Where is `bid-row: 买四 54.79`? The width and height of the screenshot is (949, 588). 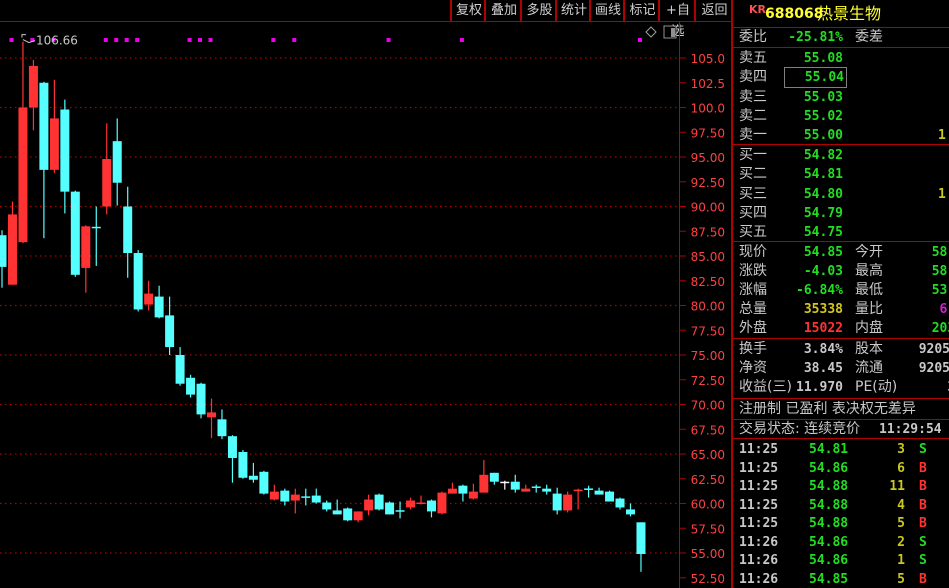
bid-row: 买四 54.79 is located at coordinates (841, 213).